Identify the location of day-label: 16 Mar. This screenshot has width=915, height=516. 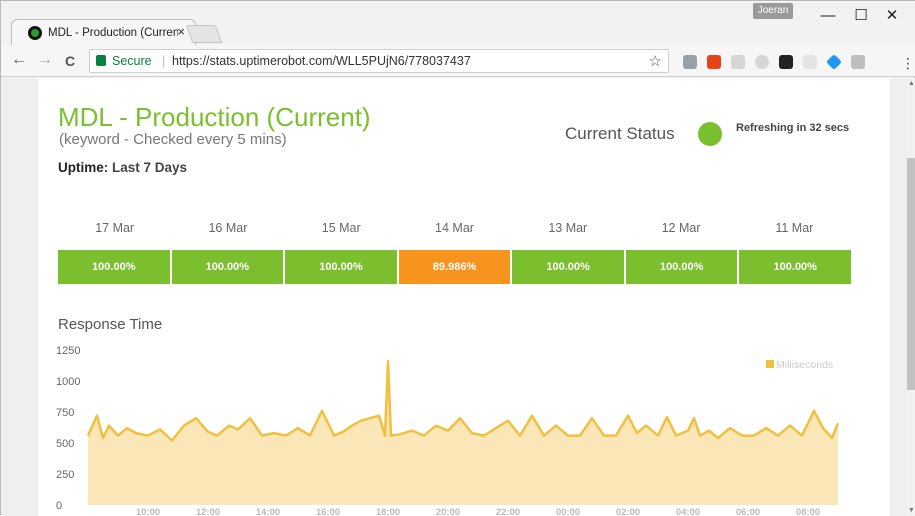
(228, 228).